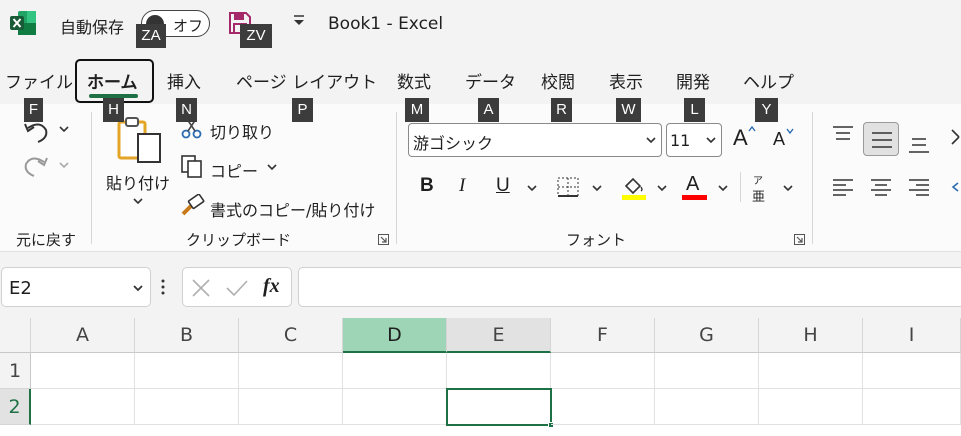 This screenshot has width=961, height=436. Describe the element at coordinates (186, 110) in the screenshot. I see `keytip-insert: N` at that location.